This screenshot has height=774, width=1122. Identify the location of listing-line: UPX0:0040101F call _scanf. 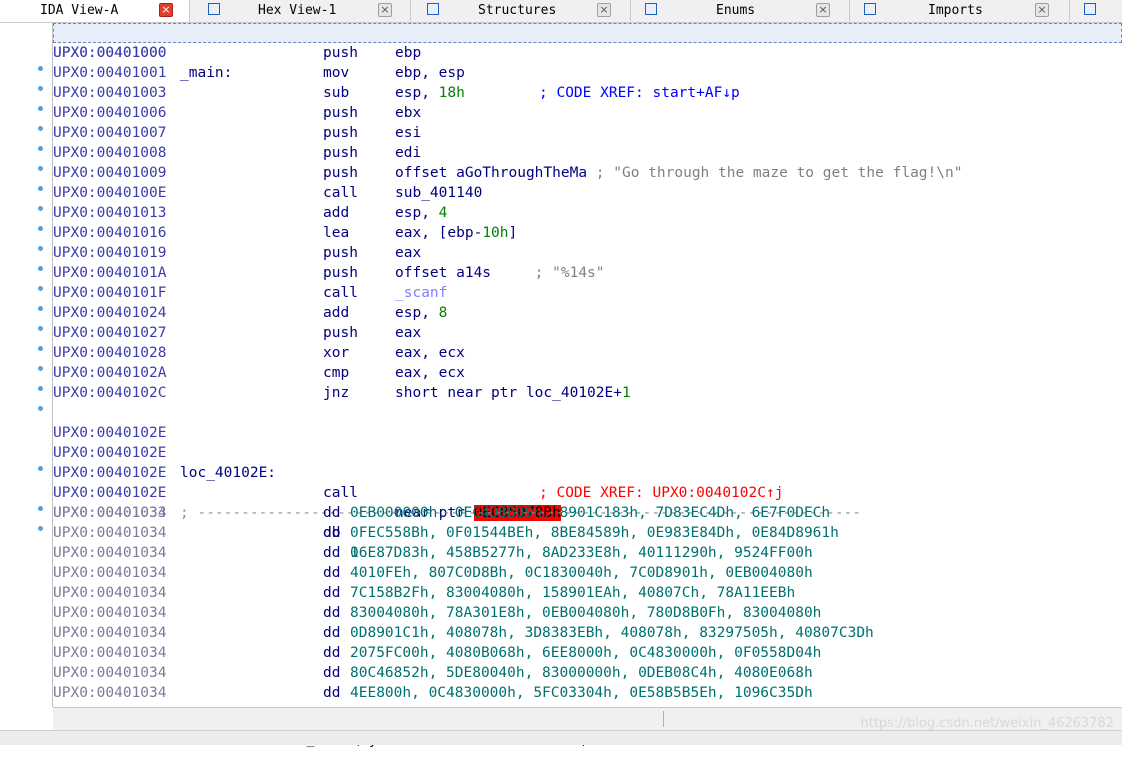
(587, 293).